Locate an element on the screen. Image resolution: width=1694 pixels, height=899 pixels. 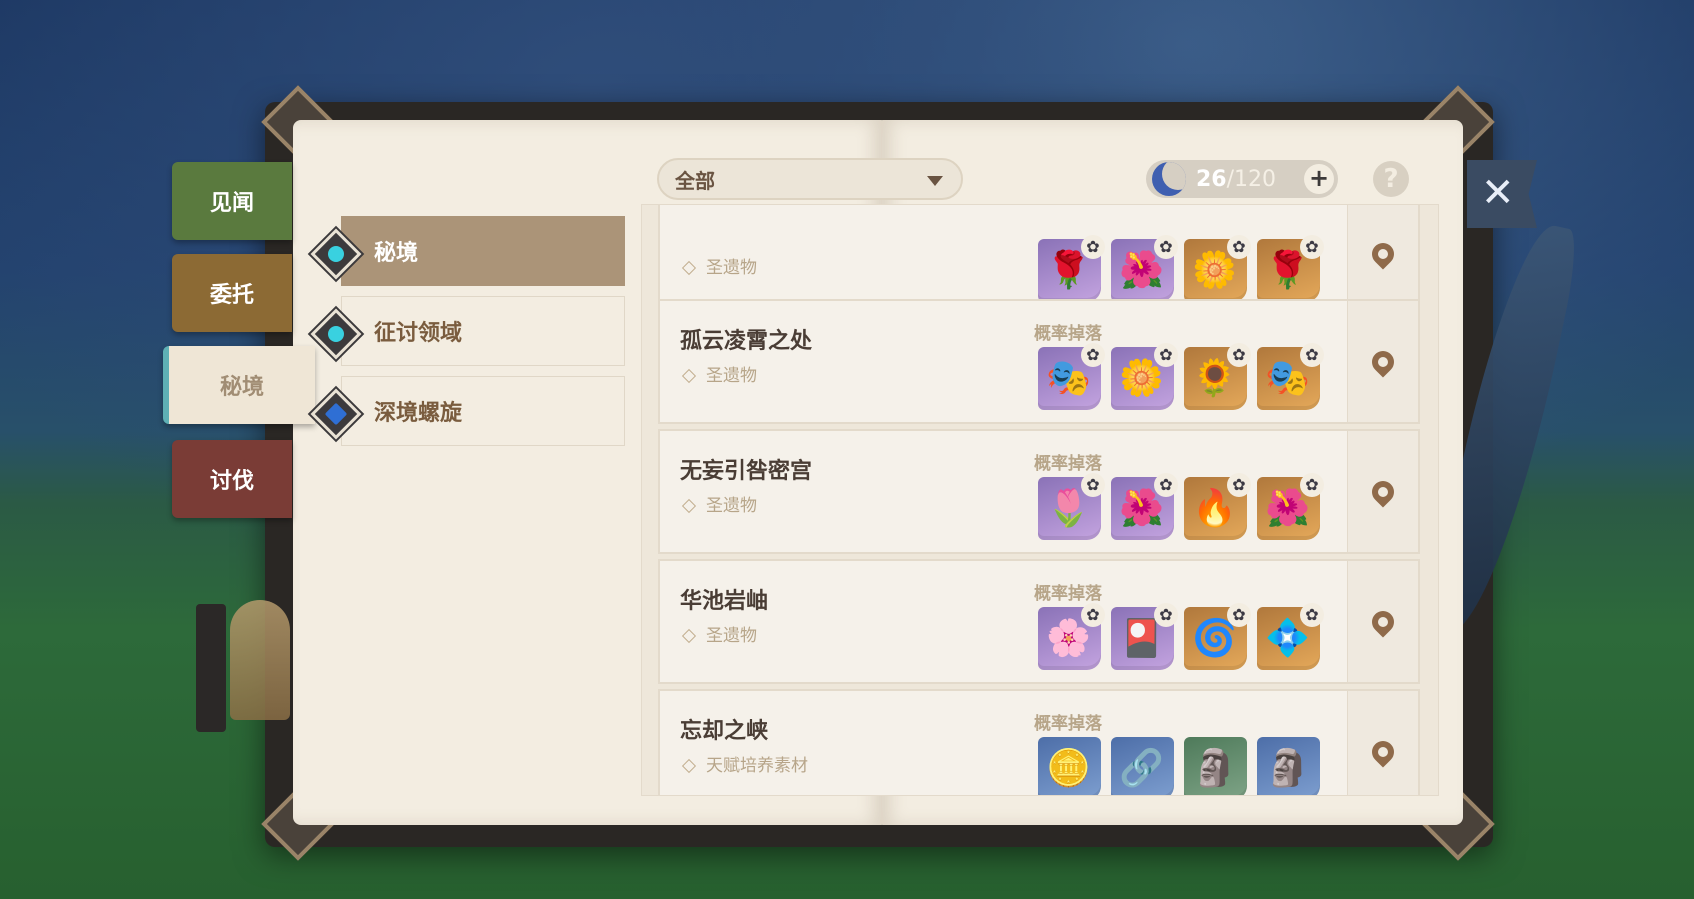
category-spiral-abyss: 深境螺旋 is located at coordinates (467, 411).